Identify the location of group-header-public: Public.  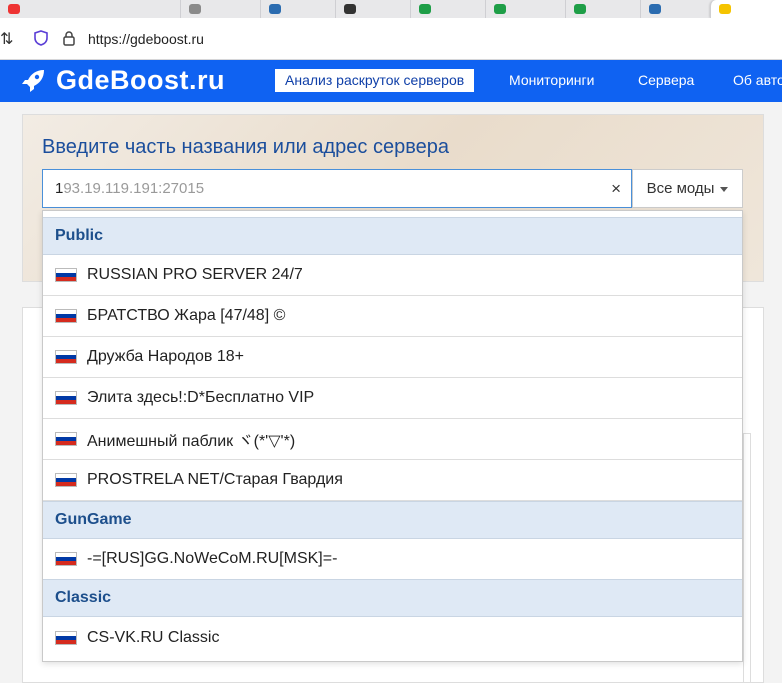
(392, 236).